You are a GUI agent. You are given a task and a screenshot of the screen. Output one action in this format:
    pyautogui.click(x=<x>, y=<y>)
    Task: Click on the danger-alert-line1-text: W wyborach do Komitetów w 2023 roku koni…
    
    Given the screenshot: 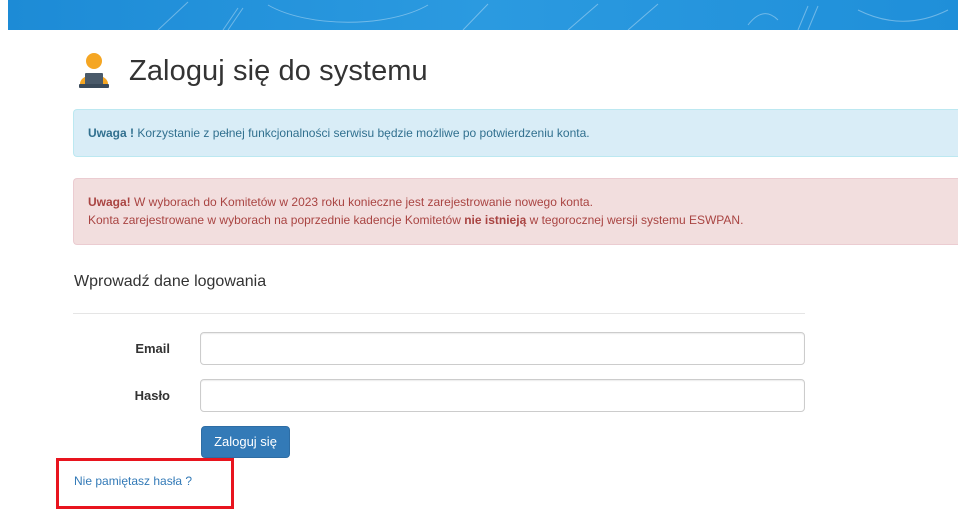 What is the action you would take?
    pyautogui.click(x=361, y=202)
    